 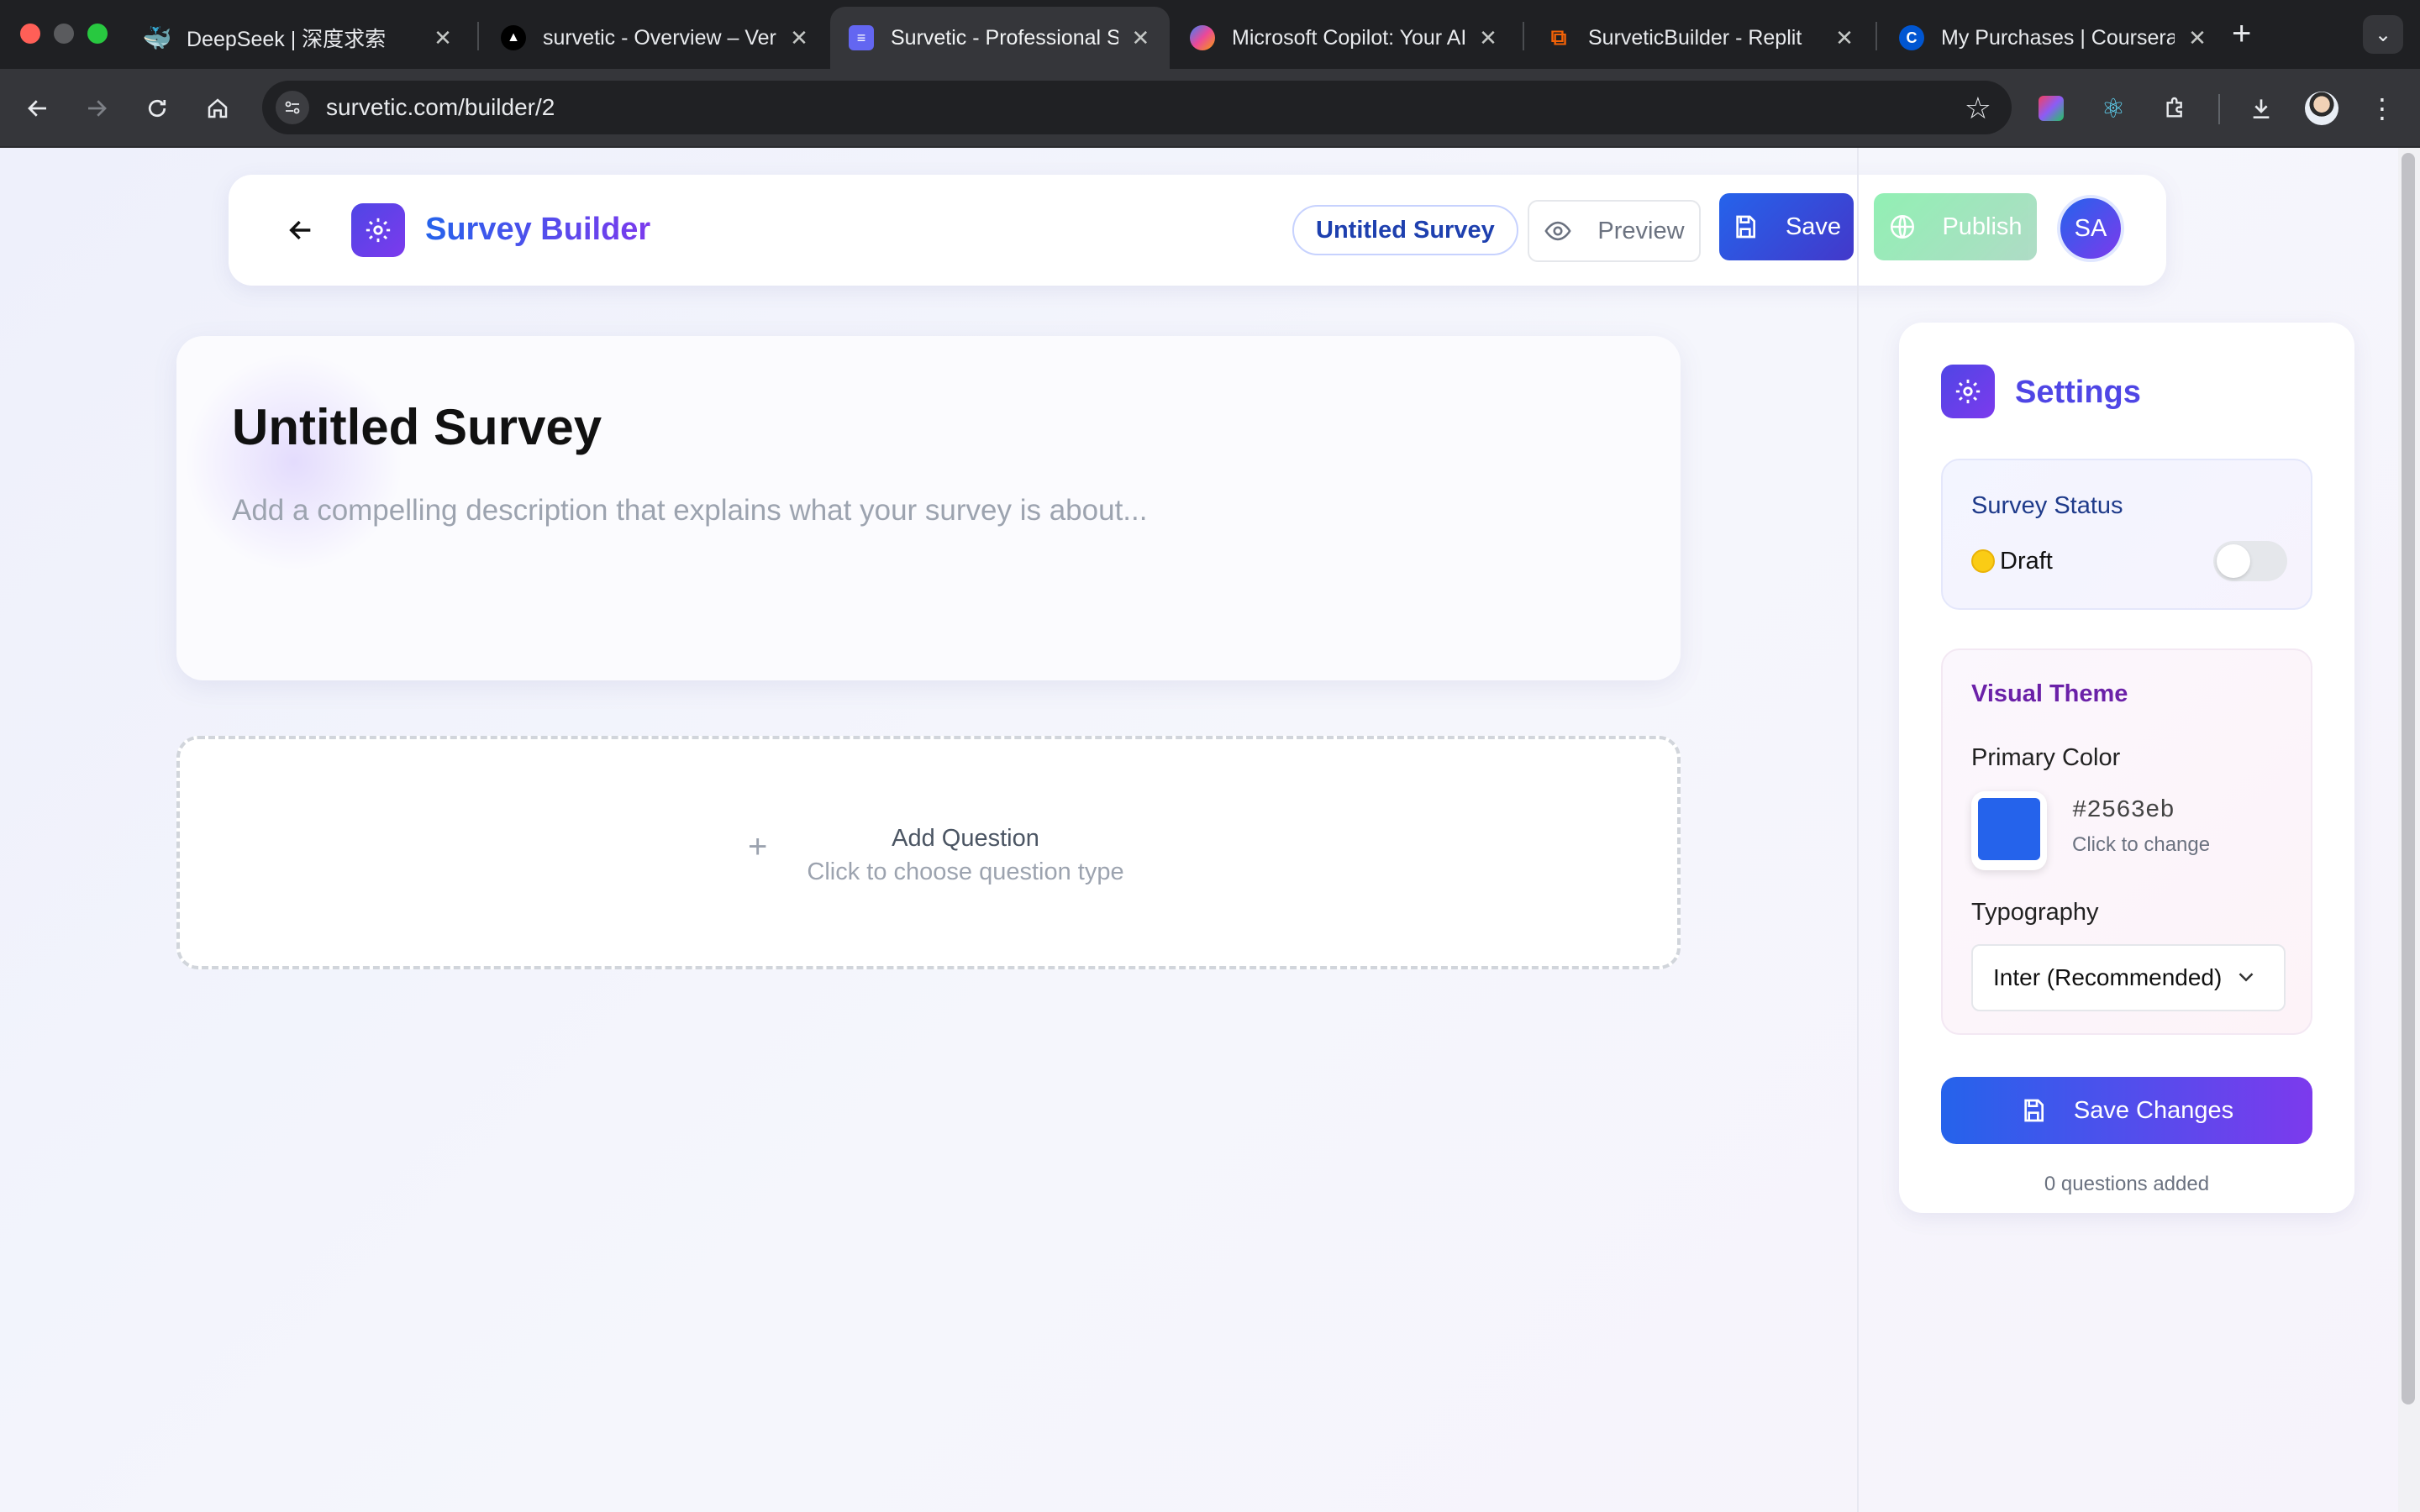 I want to click on tab-title: DeepSeek | 深度求索, so click(x=287, y=39).